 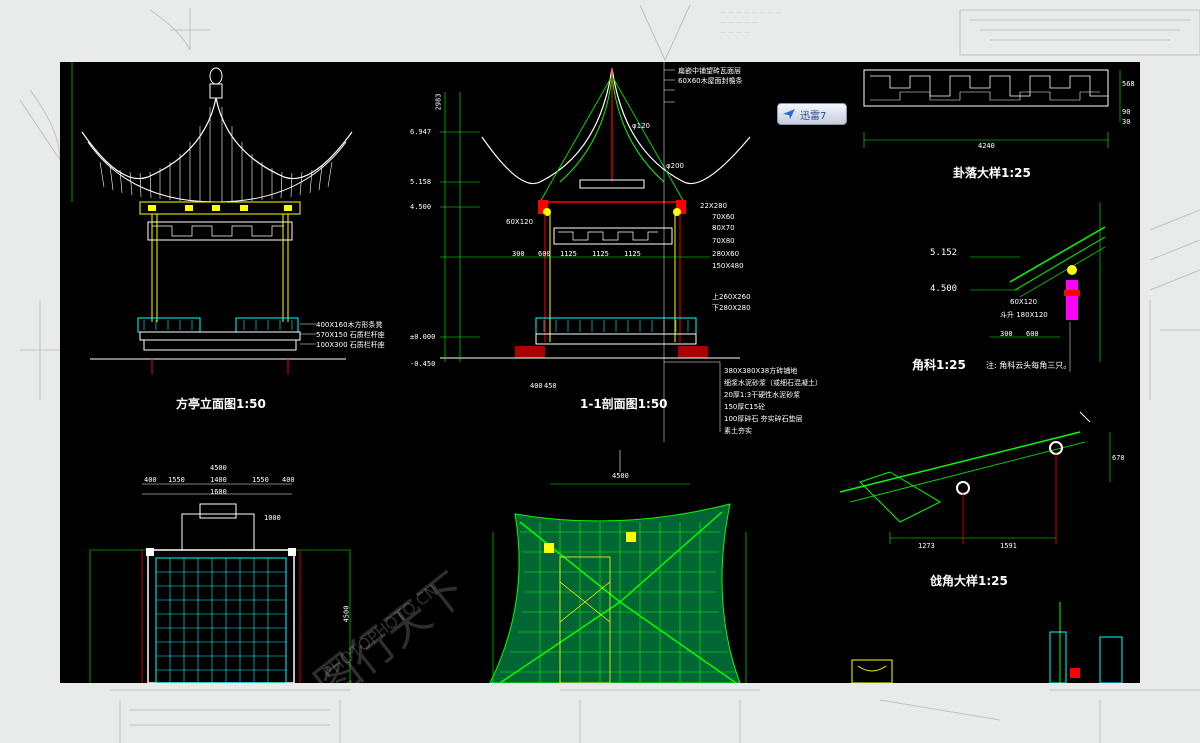 What do you see at coordinates (212, 218) in the screenshot?
I see `elevation-view` at bounding box center [212, 218].